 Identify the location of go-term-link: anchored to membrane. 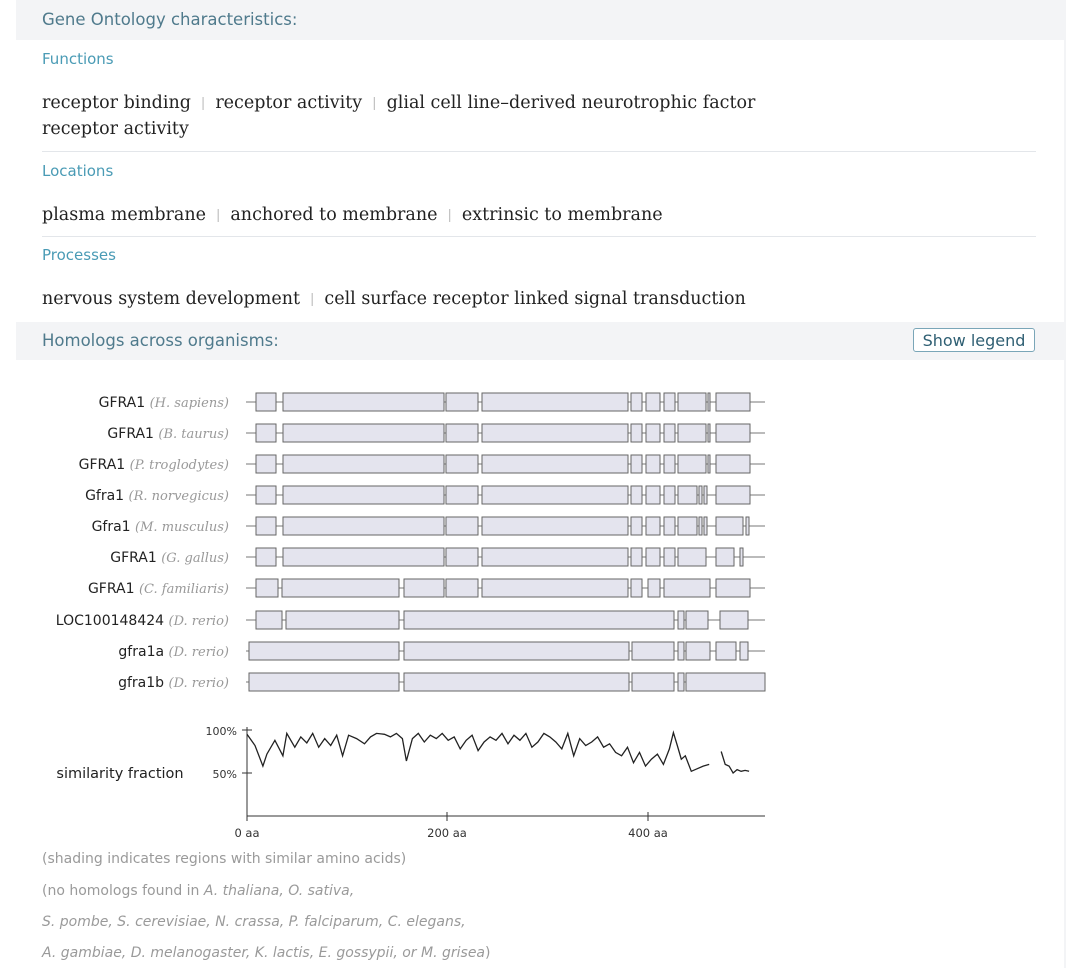
(333, 215).